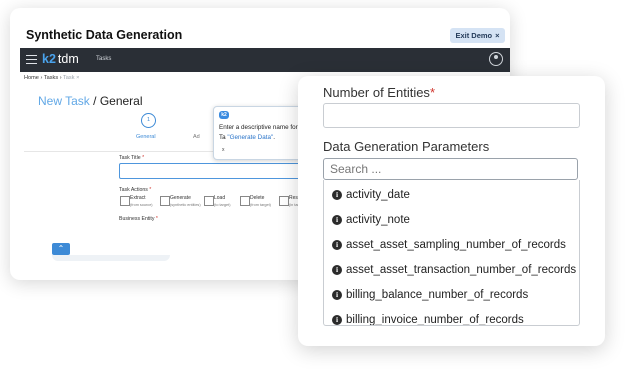 The width and height of the screenshot is (639, 369). I want to click on wizard-next-step-label: Ad, so click(196, 137).